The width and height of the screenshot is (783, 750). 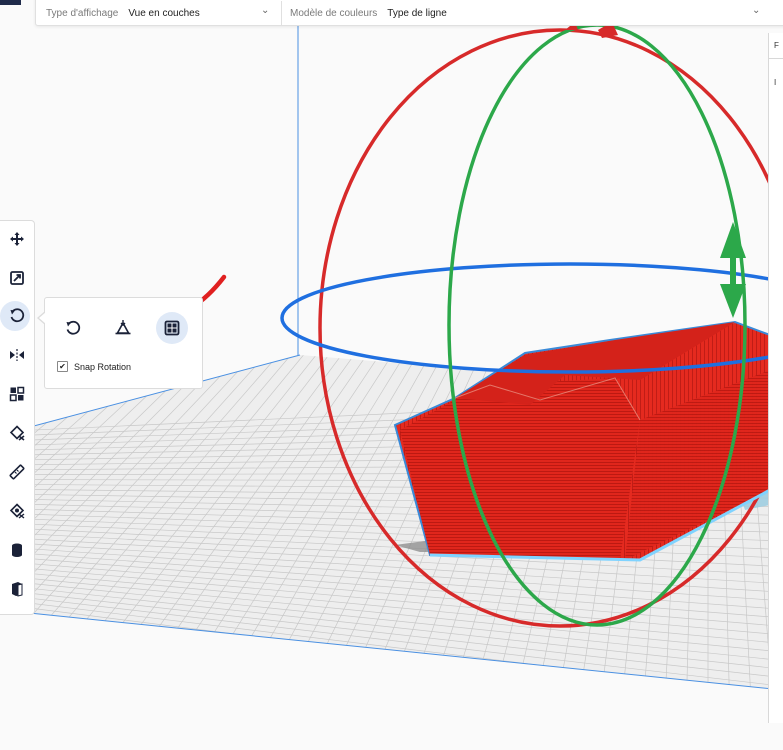 I want to click on left-toolbar, so click(x=17, y=417).